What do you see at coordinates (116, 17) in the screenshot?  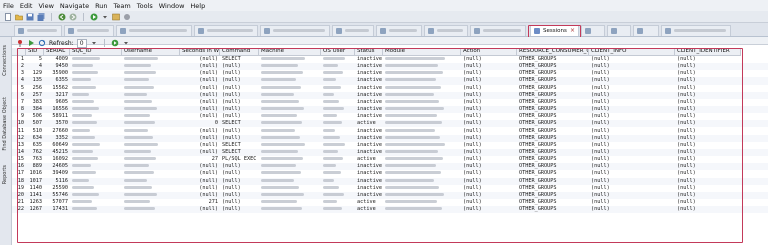 I see `sql-icon` at bounding box center [116, 17].